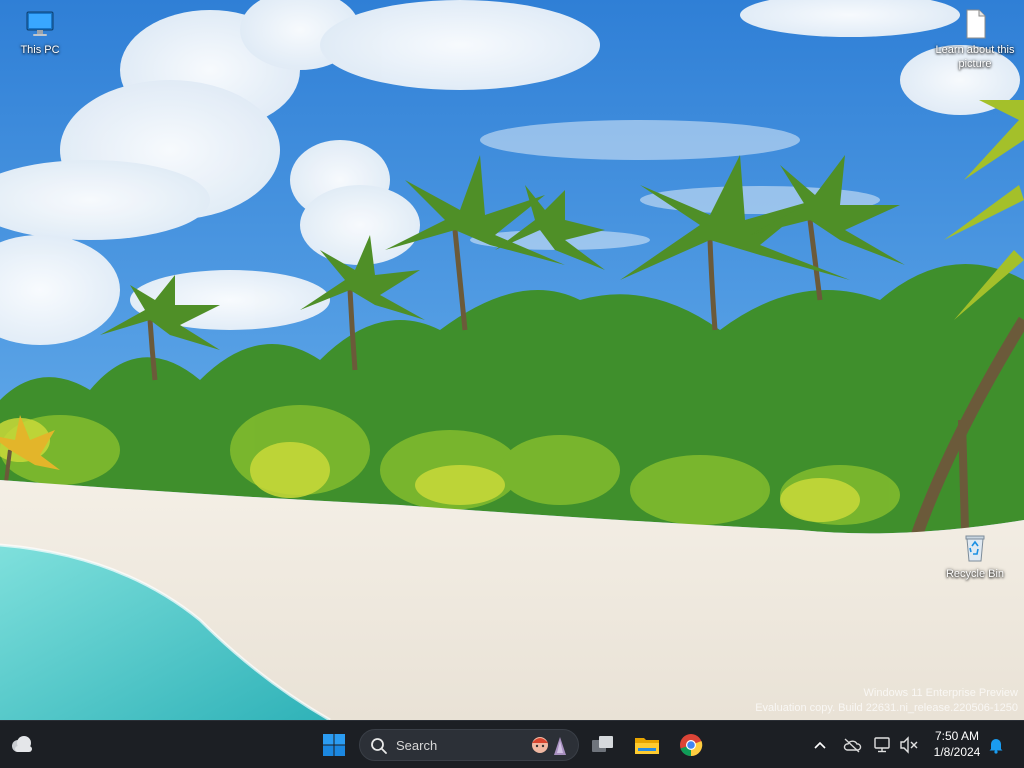 The width and height of the screenshot is (1024, 768). What do you see at coordinates (975, 39) in the screenshot?
I see `desktop-icon-learn-about-picture: Learn about this picture` at bounding box center [975, 39].